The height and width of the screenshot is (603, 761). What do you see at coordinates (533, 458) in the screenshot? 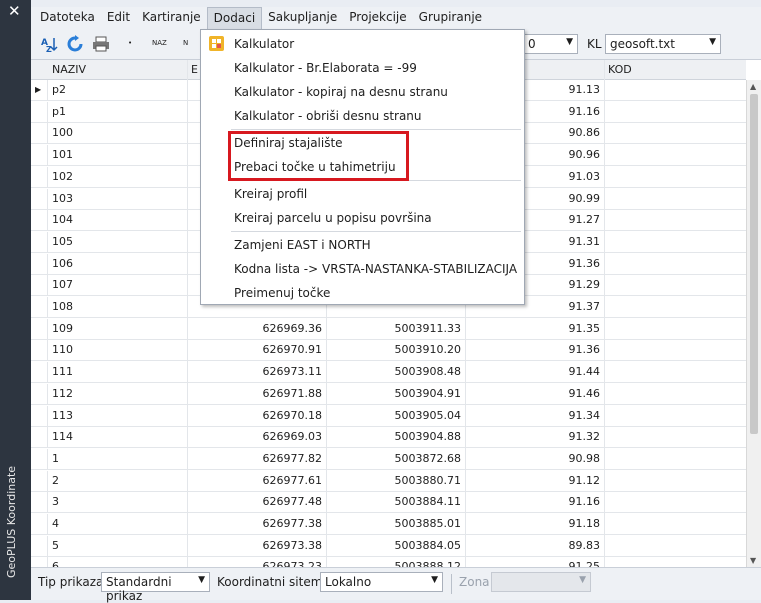
I see `cell-h: 90.98` at bounding box center [533, 458].